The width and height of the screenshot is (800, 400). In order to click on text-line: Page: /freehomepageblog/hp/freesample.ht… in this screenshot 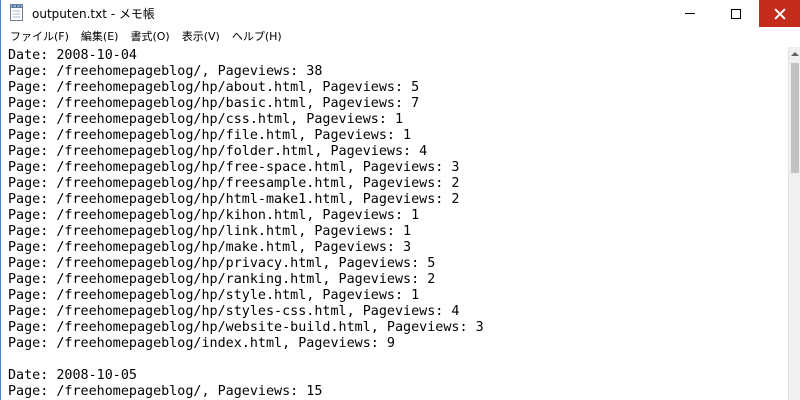, I will do `click(234, 183)`.